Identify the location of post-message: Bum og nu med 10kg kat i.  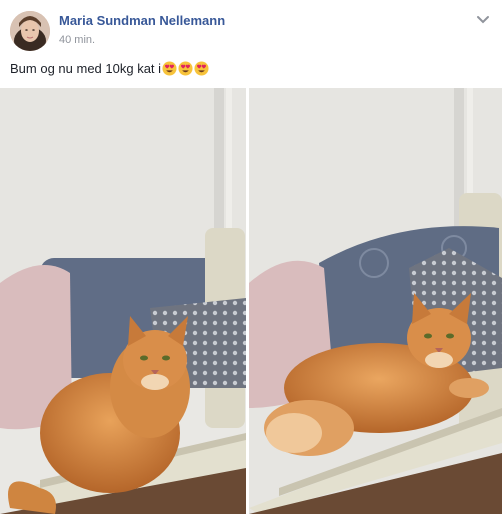
(109, 68).